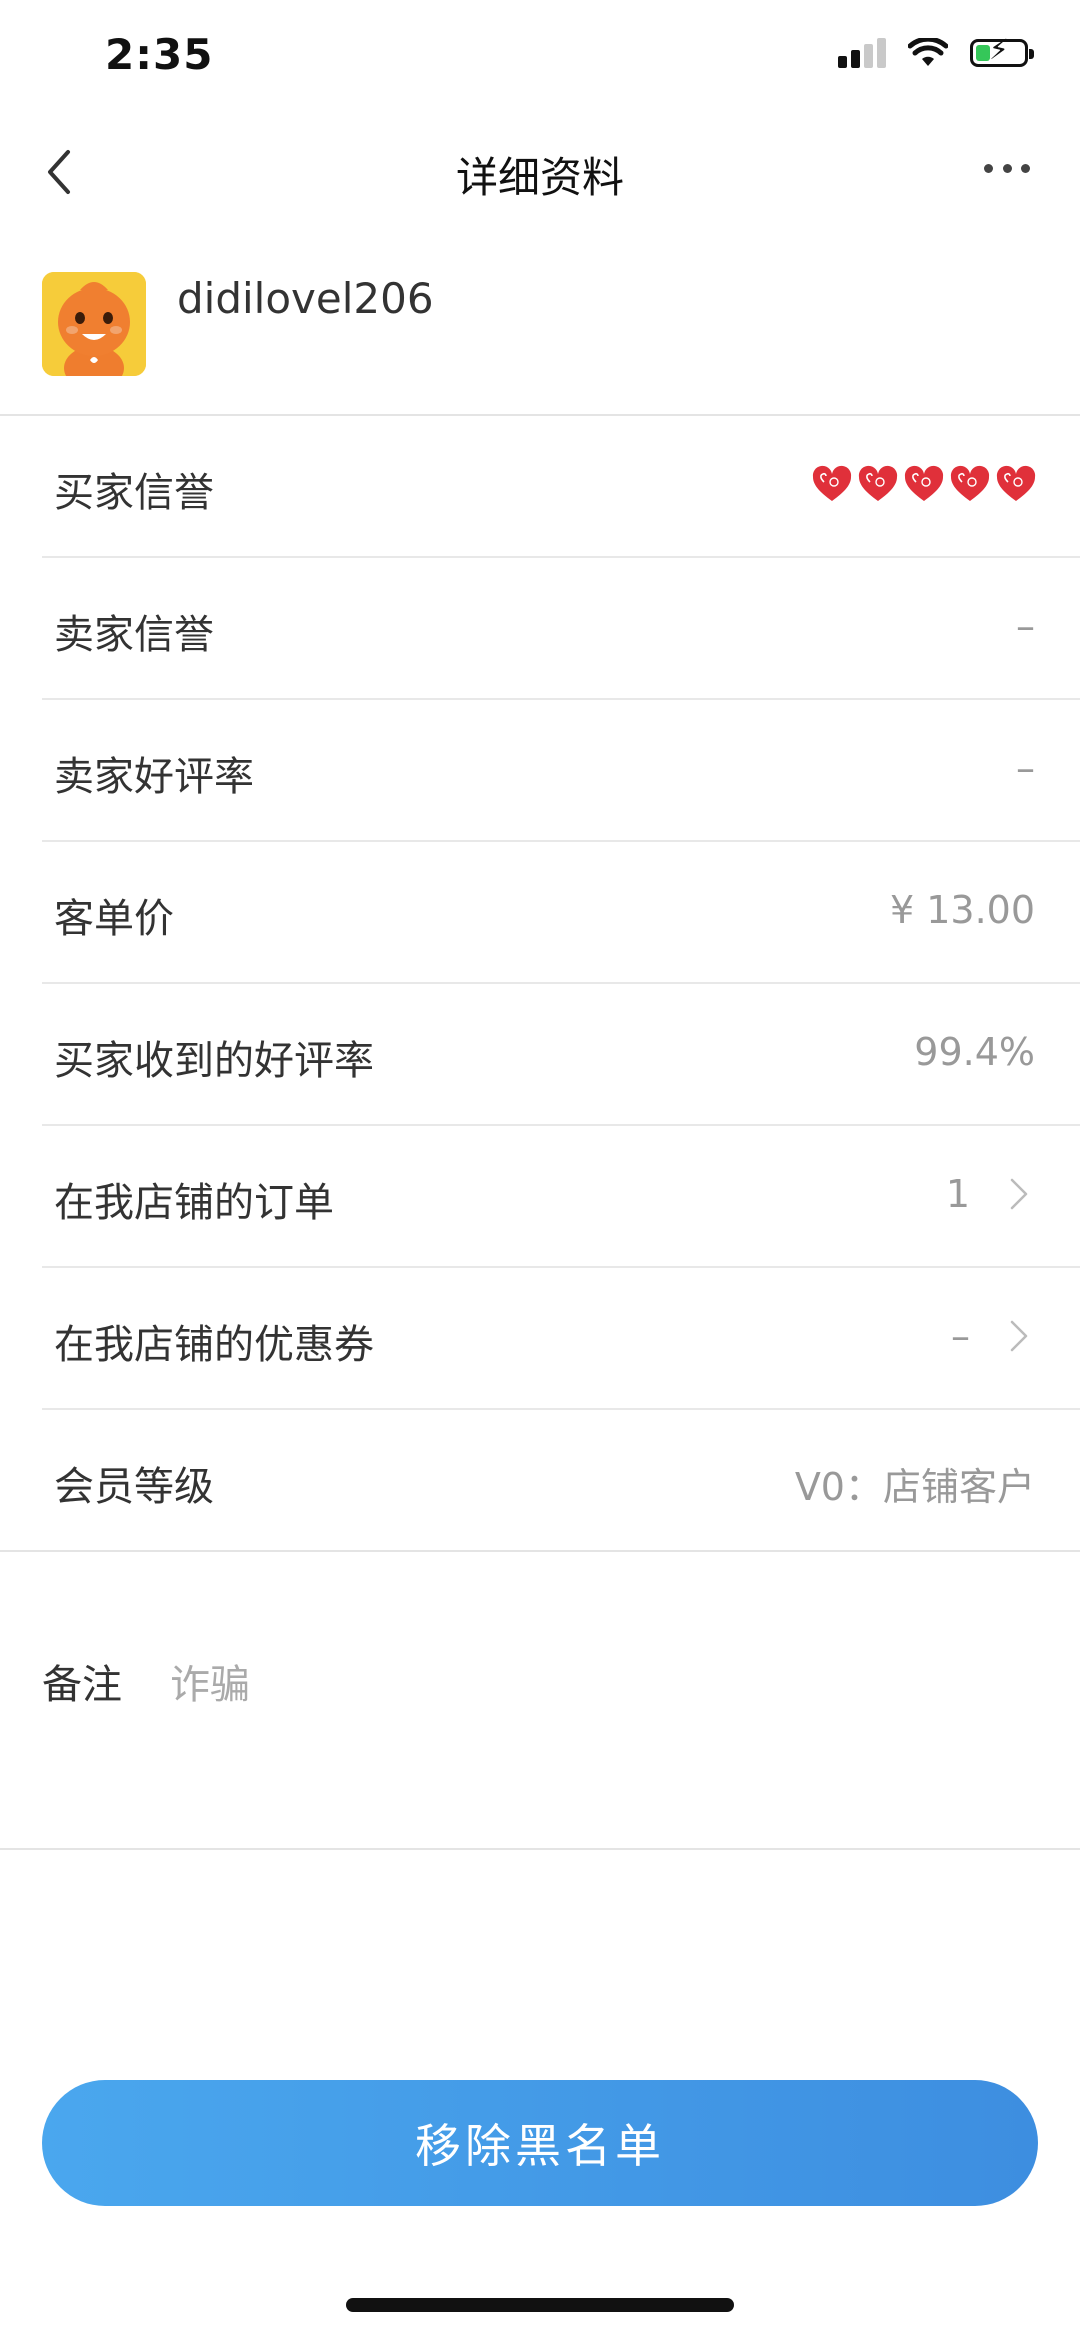  I want to click on row-label: 客单价, so click(114, 919).